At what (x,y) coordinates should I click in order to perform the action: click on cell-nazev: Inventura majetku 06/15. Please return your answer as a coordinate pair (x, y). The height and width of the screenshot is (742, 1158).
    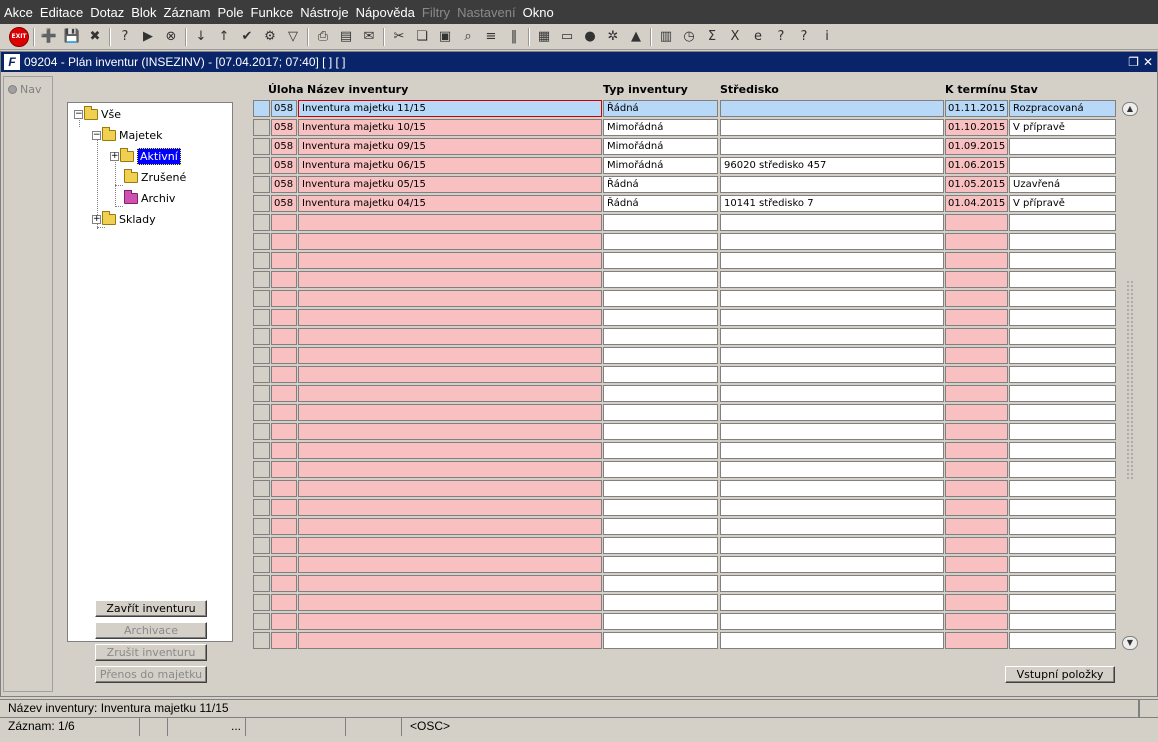
    Looking at the image, I should click on (450, 165).